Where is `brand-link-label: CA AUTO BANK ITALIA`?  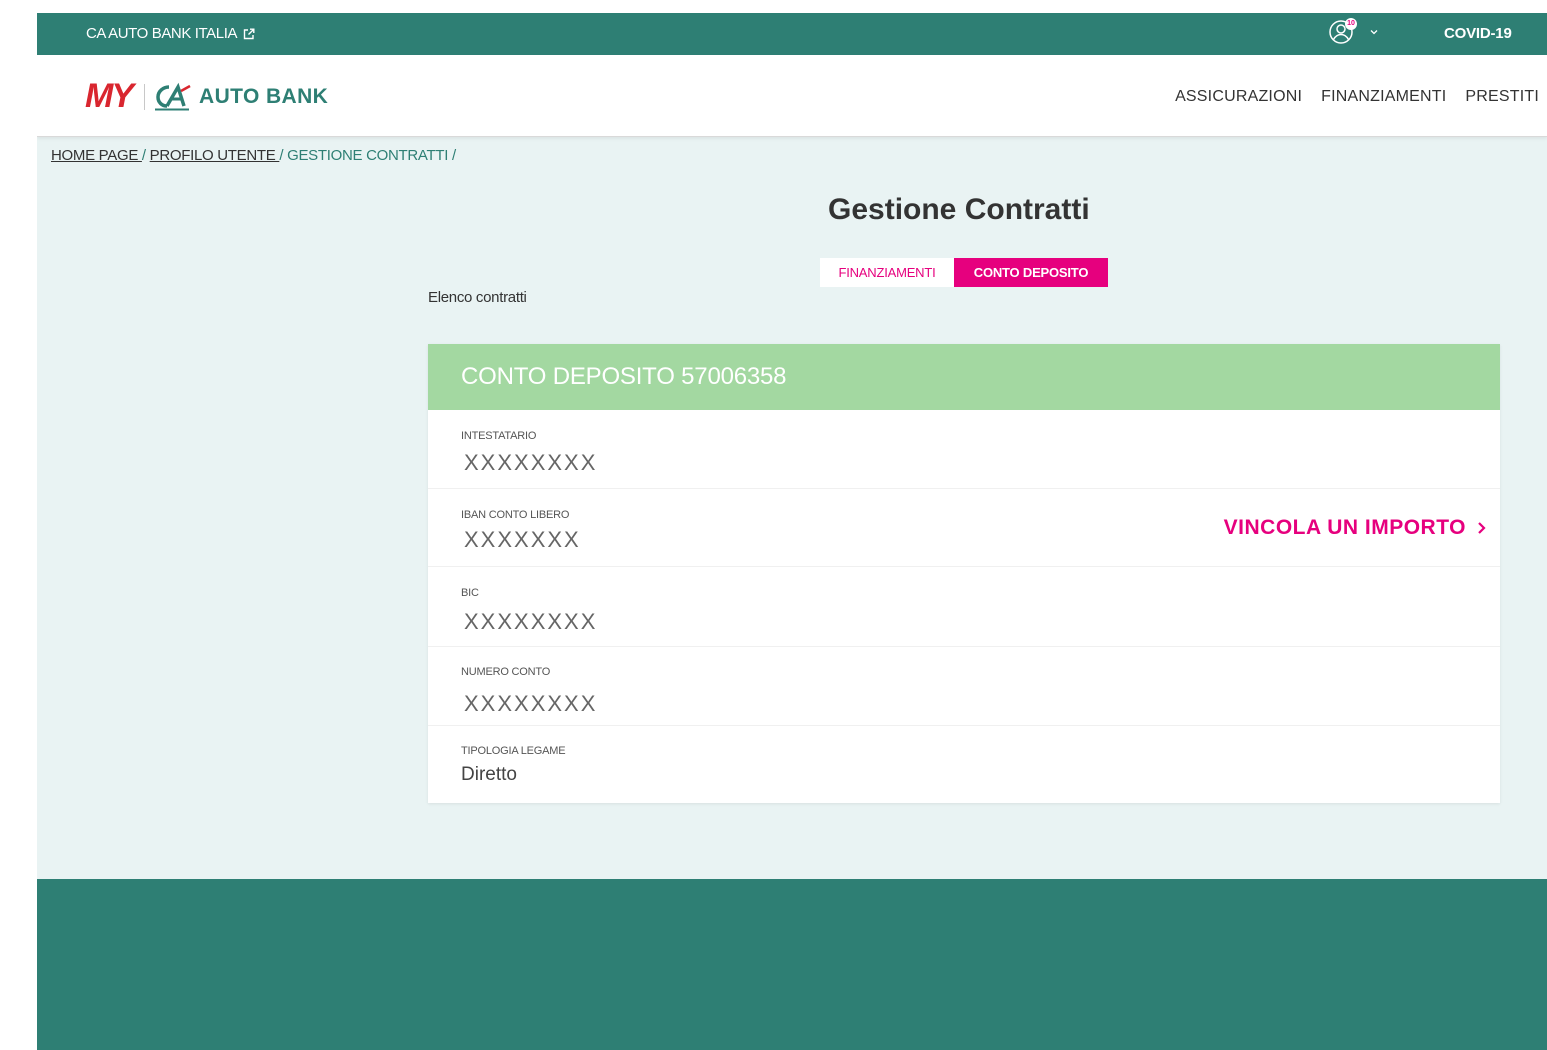
brand-link-label: CA AUTO BANK ITALIA is located at coordinates (162, 33).